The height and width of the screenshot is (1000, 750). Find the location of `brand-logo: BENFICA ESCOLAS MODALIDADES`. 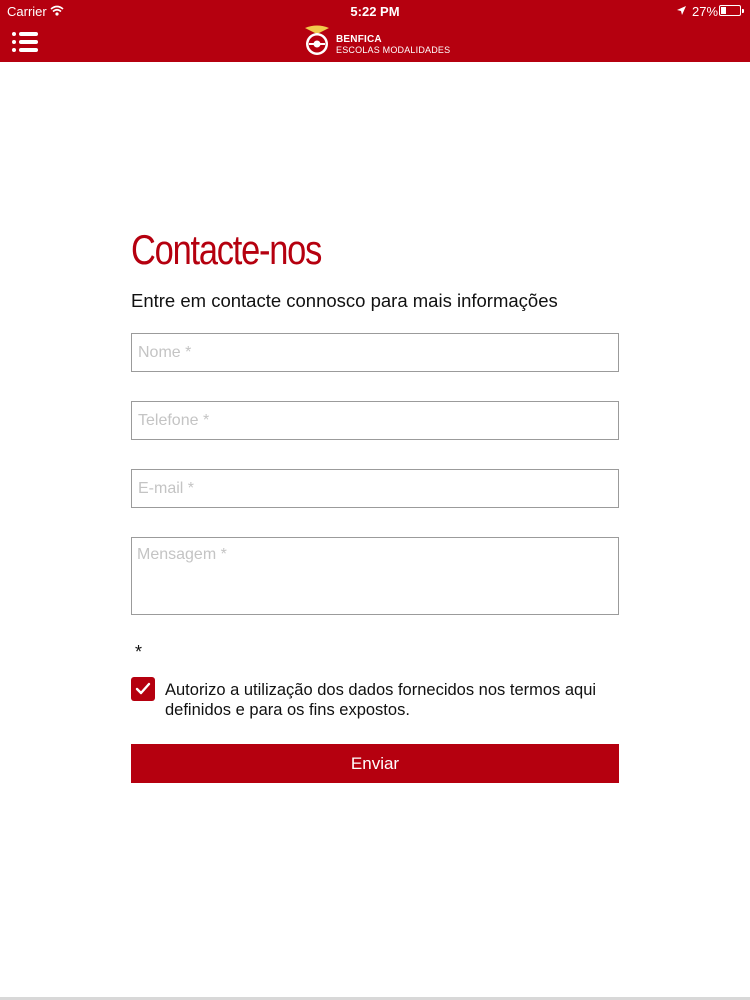

brand-logo: BENFICA ESCOLAS MODALIDADES is located at coordinates (382, 42).